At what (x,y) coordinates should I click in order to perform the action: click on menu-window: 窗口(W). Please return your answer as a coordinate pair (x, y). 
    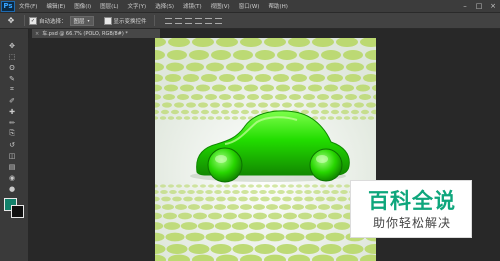
    Looking at the image, I should click on (249, 6).